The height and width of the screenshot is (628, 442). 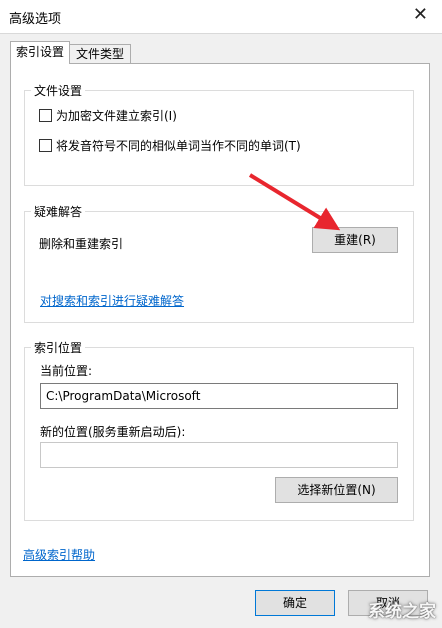 I want to click on watermark-logo: 系统之家, so click(x=402, y=612).